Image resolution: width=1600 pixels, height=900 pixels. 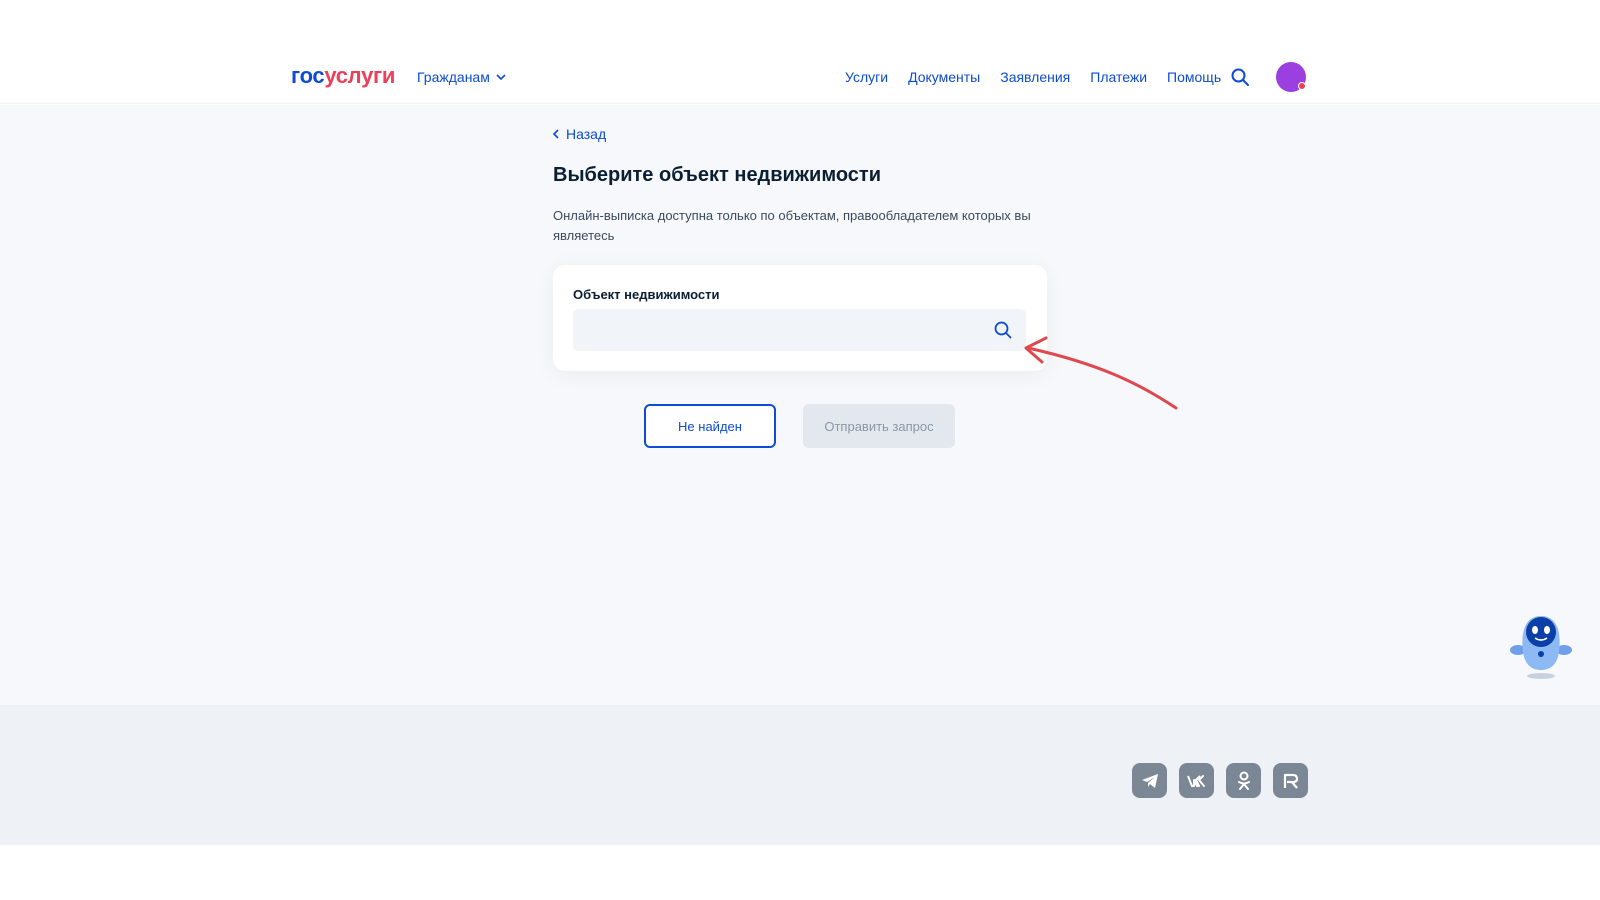 I want to click on gosuslugi-logo: госуслуги, so click(x=343, y=76).